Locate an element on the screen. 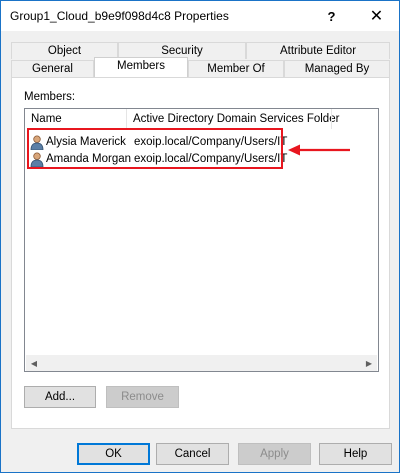  tab-members: Members is located at coordinates (141, 67).